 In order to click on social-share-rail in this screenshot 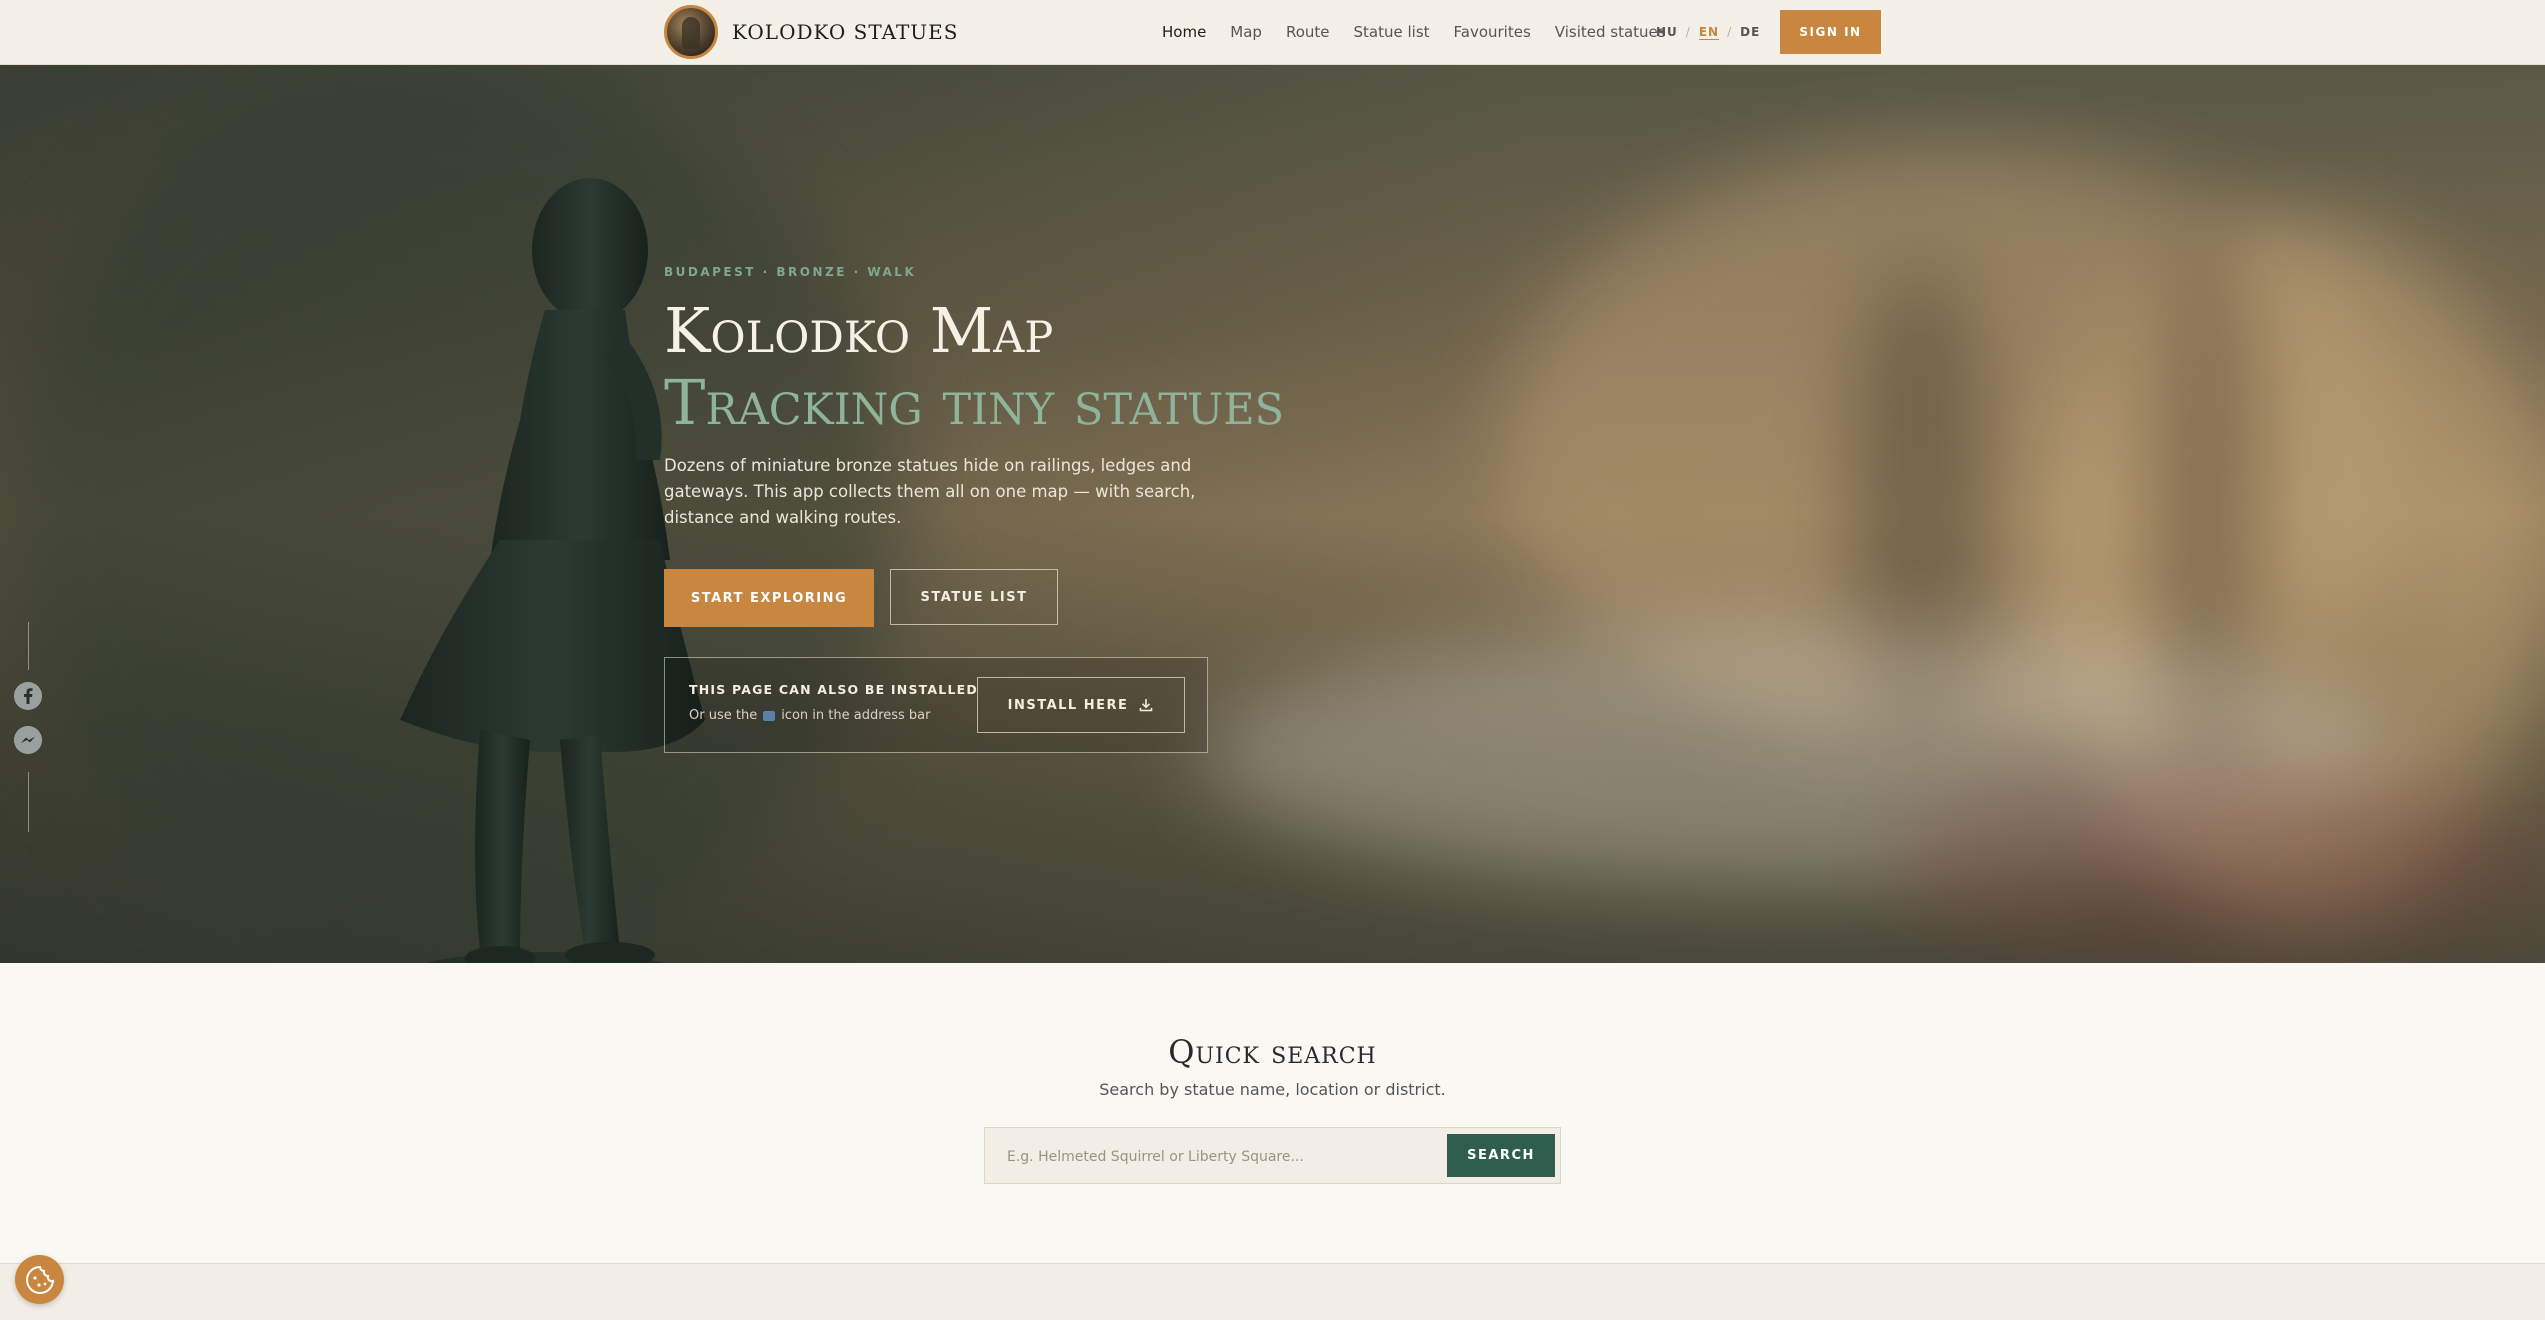, I will do `click(29, 727)`.